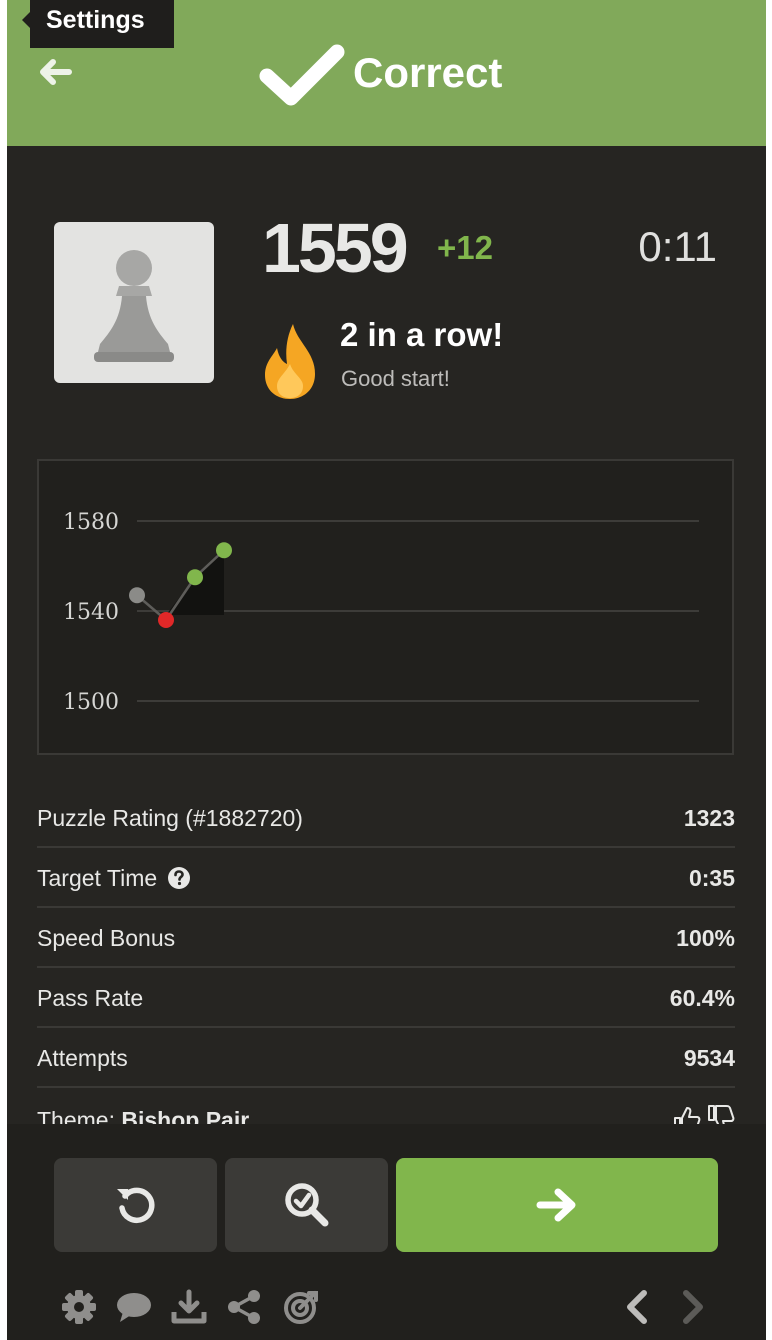 The image size is (772, 1340). What do you see at coordinates (692, 1307) in the screenshot?
I see `chevron-right-icon` at bounding box center [692, 1307].